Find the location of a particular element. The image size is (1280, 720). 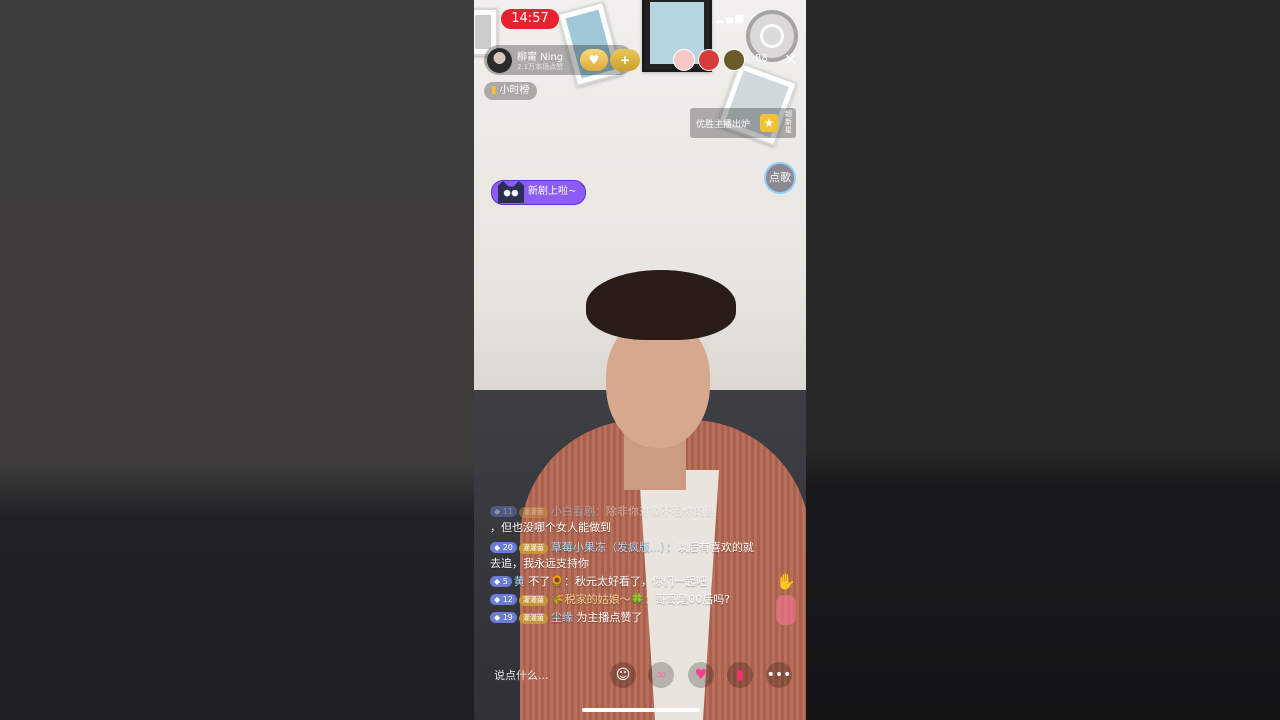

promo-banner: 优胜主播出炉 ★ 超新星 is located at coordinates (743, 123).